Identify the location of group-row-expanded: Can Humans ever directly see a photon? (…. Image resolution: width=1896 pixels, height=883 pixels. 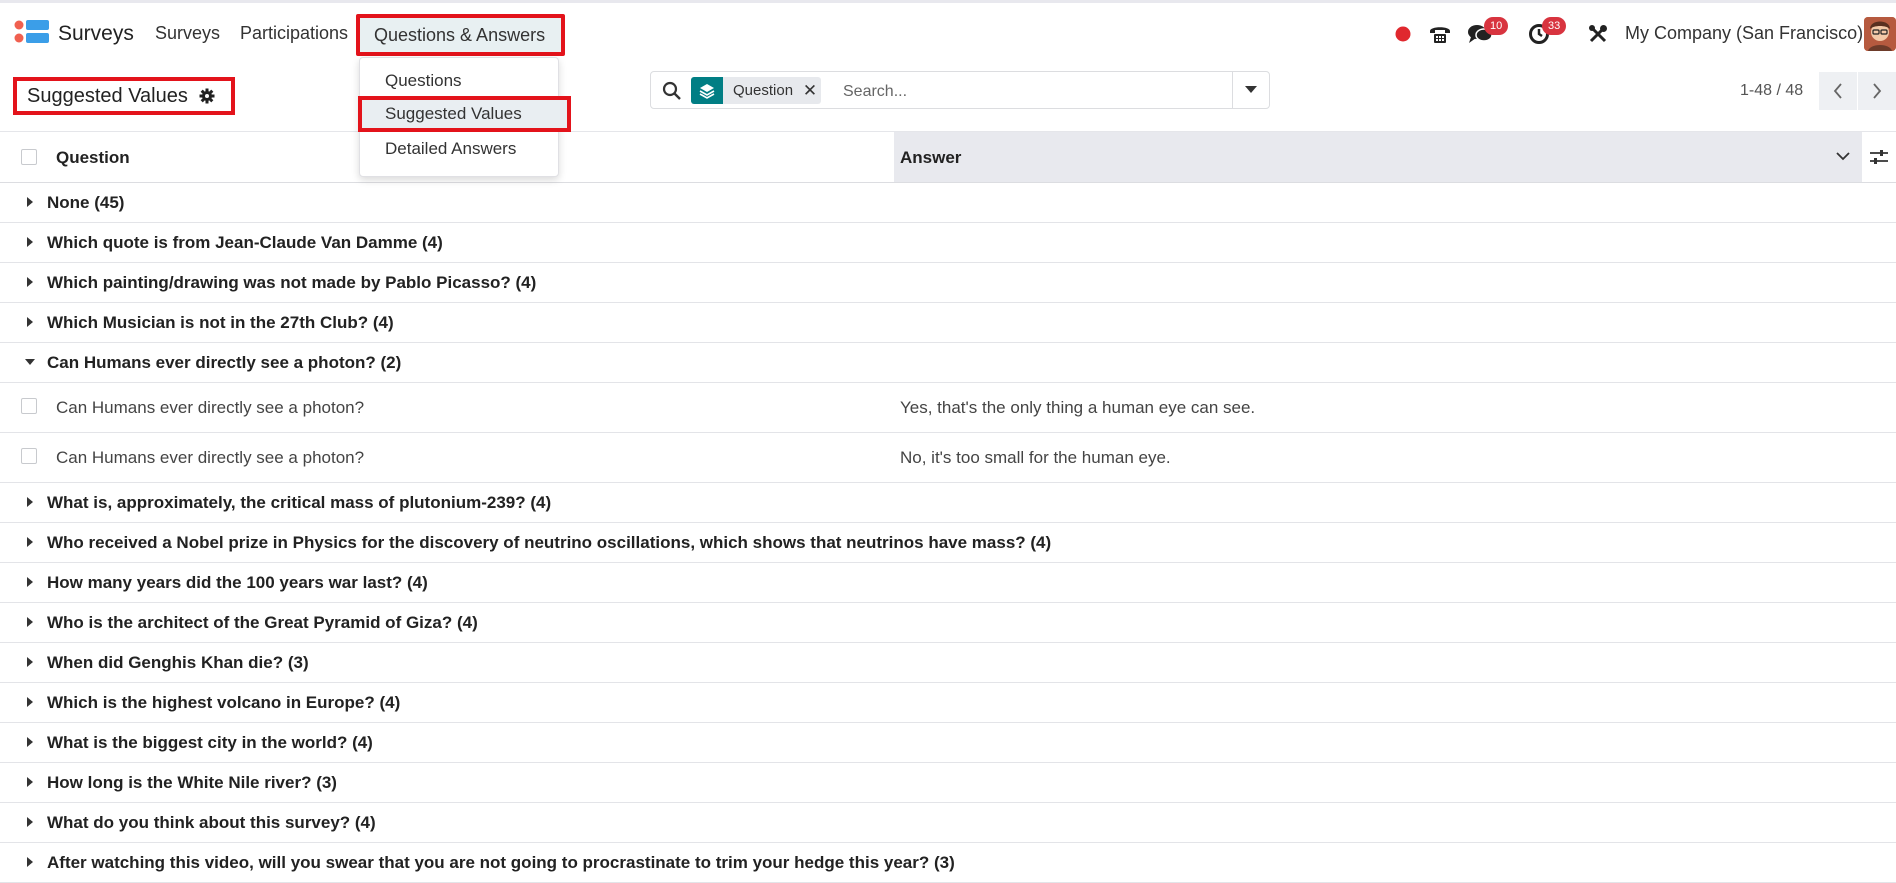
(948, 363).